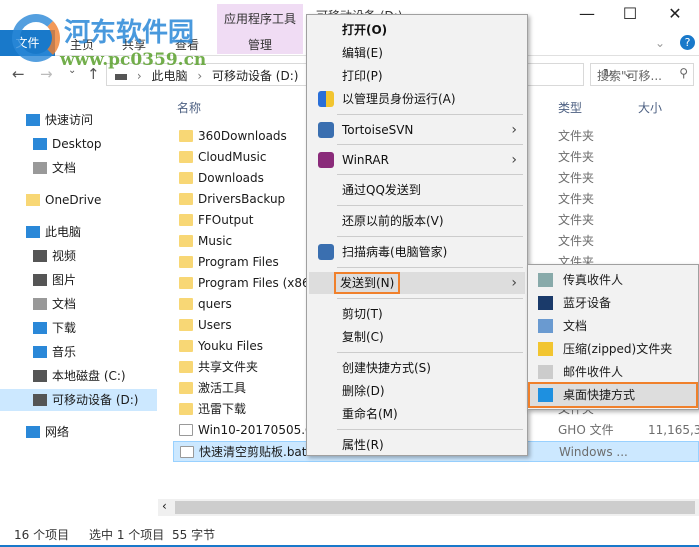  Describe the element at coordinates (613, 372) in the screenshot. I see `send-to-item: 邮件收件人` at that location.